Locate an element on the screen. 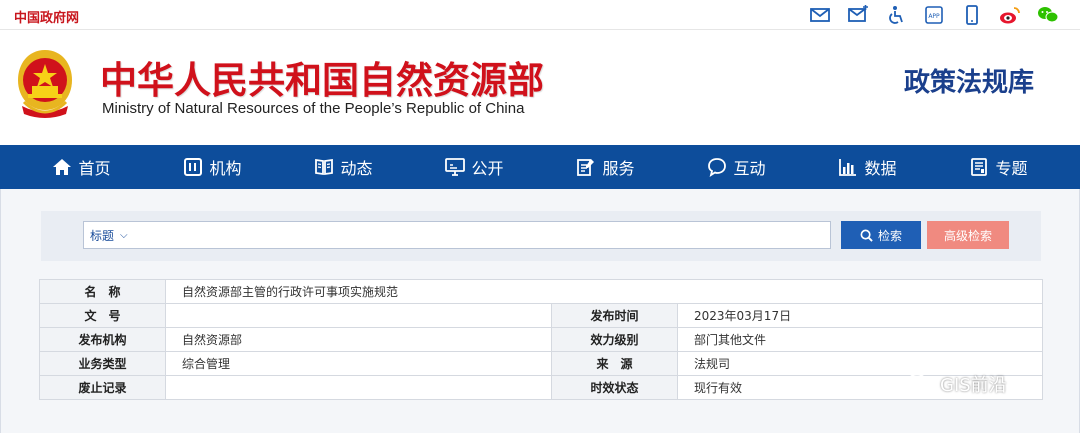 Image resolution: width=1080 pixels, height=433 pixels. nav-label: 数据 is located at coordinates (880, 168).